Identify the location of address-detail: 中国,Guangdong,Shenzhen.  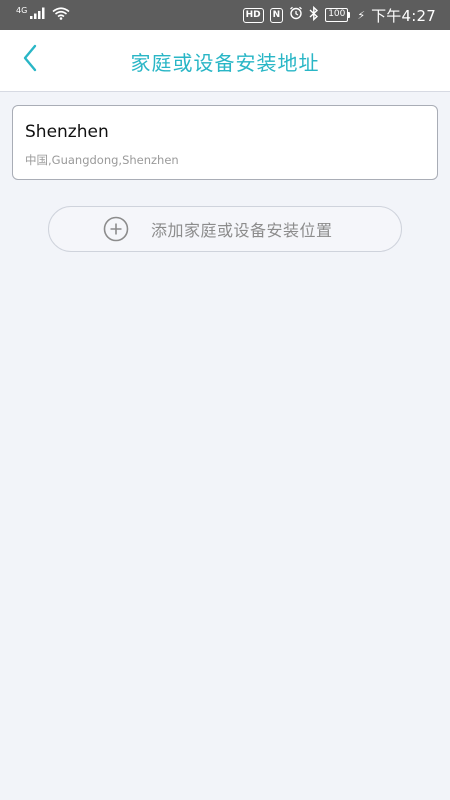
(102, 160).